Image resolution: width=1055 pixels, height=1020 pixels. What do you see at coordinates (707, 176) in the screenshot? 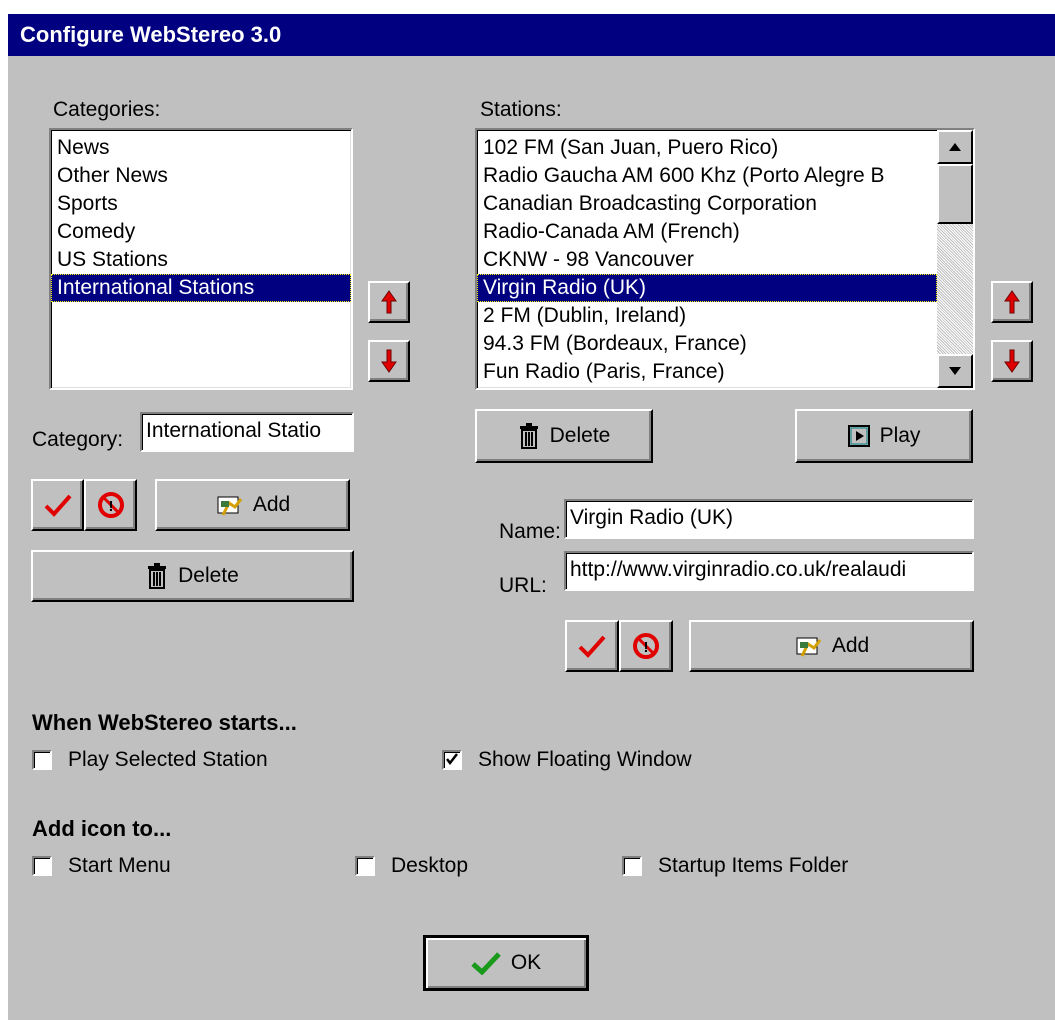
I see `list-item: Radio Gaucha AM 600 Khz (Porto Alegre B` at bounding box center [707, 176].